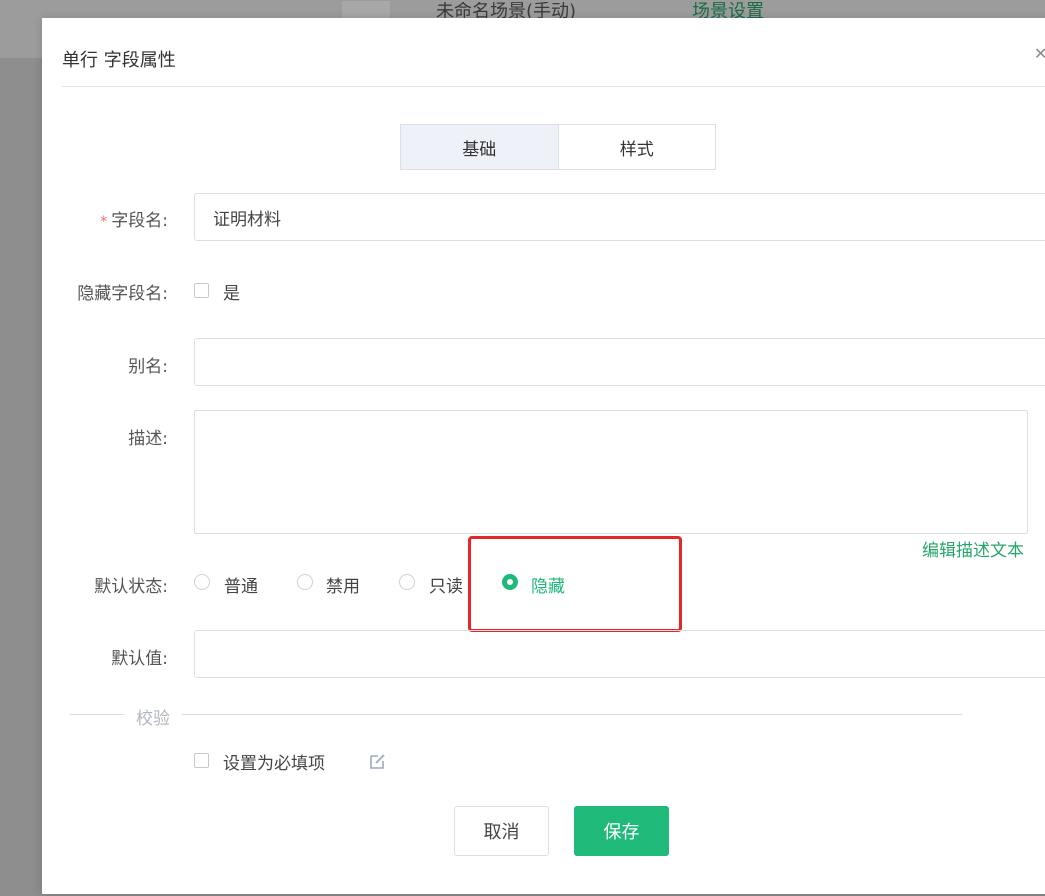 The image size is (1045, 896). Describe the element at coordinates (97, 714) in the screenshot. I see `section-divider-left` at that location.